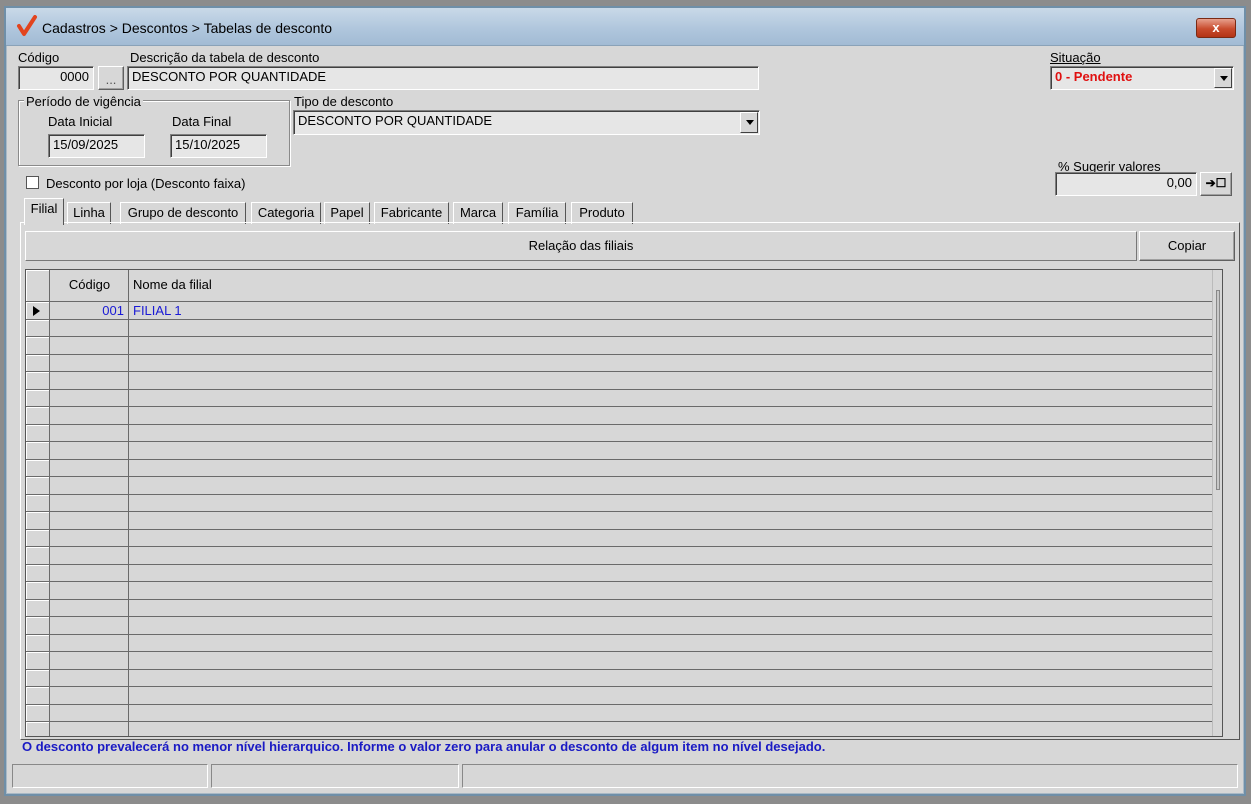 Image resolution: width=1251 pixels, height=804 pixels. What do you see at coordinates (1217, 503) in the screenshot?
I see `grid-vertical-scrollbar` at bounding box center [1217, 503].